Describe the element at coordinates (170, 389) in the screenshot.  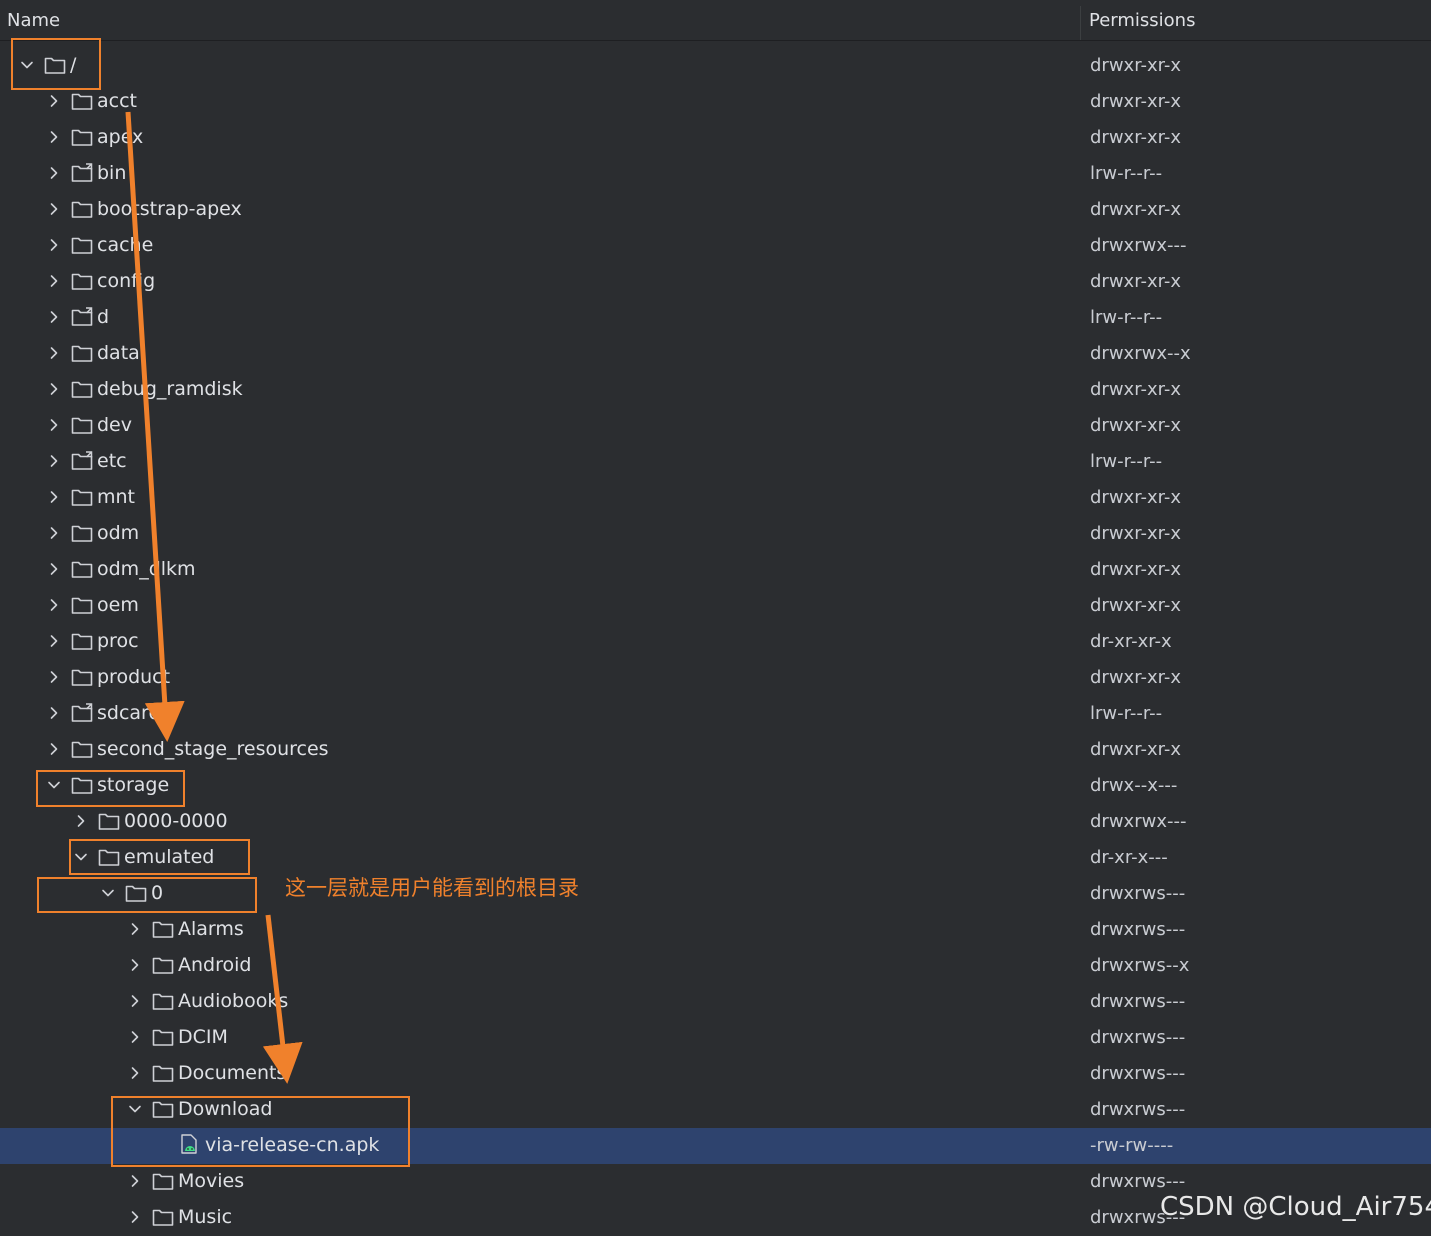
I see `item-name: debug_ramdisk` at that location.